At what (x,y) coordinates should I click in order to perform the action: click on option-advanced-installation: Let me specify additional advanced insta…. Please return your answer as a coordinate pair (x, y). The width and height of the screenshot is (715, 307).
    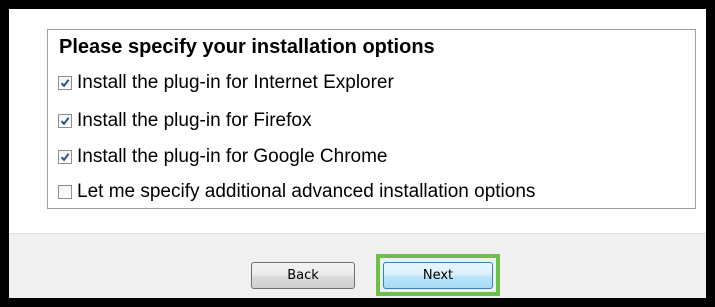
    Looking at the image, I should click on (296, 192).